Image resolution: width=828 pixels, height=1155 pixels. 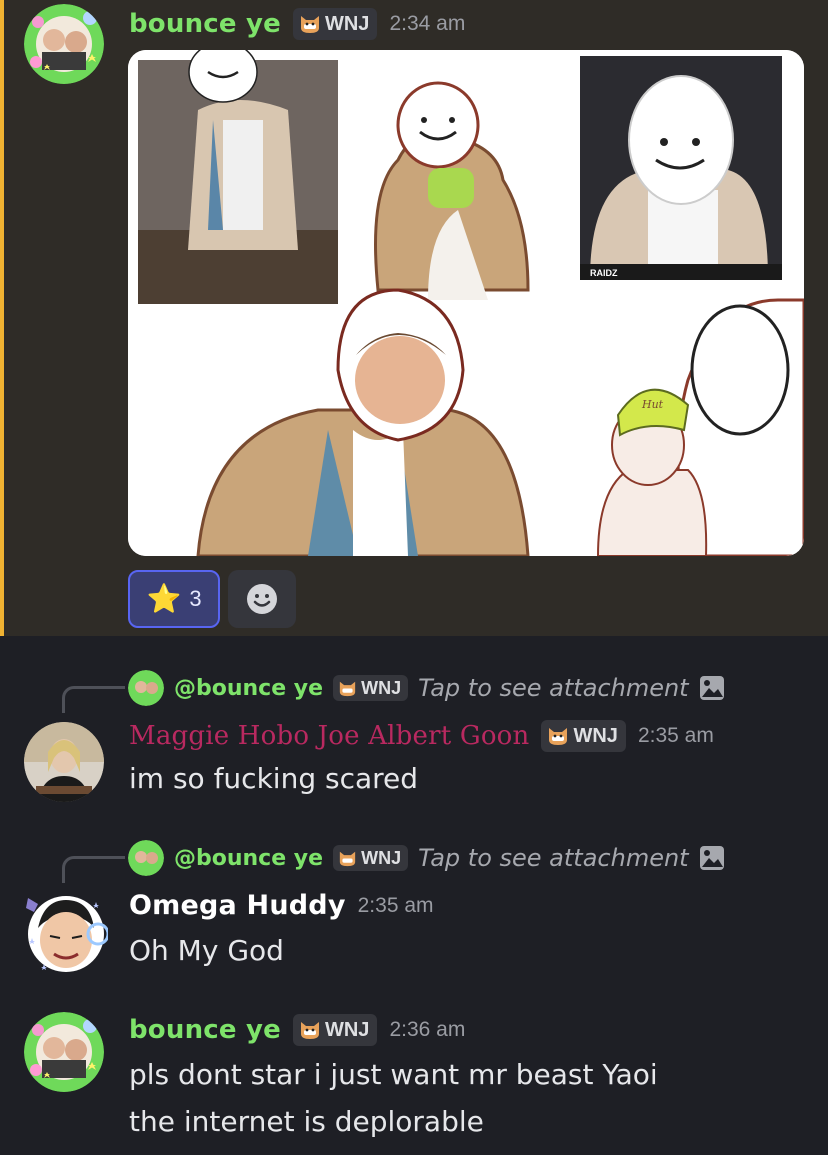 I want to click on message-text: im so fucking scared, so click(x=274, y=778).